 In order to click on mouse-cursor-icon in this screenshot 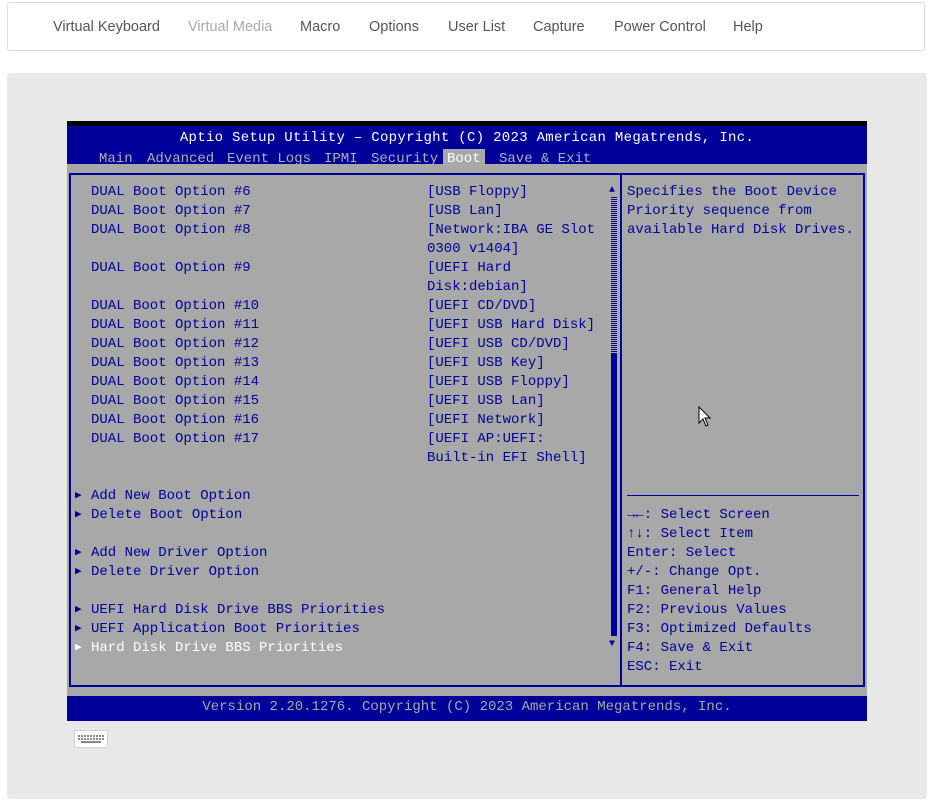, I will do `click(705, 416)`.